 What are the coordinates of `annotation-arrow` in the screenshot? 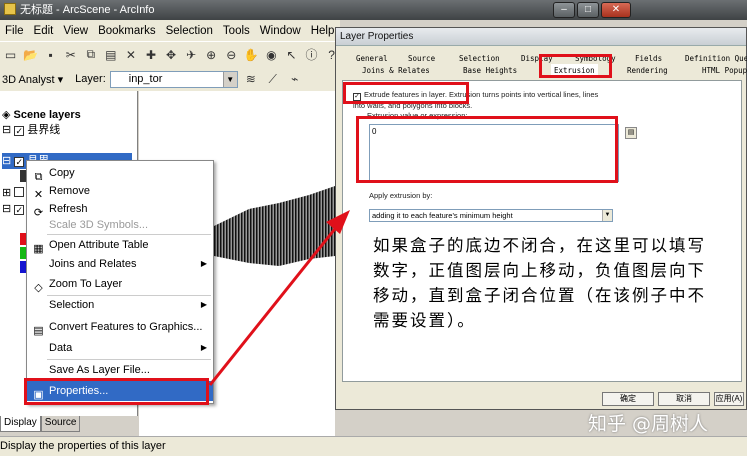 It's located at (279, 298).